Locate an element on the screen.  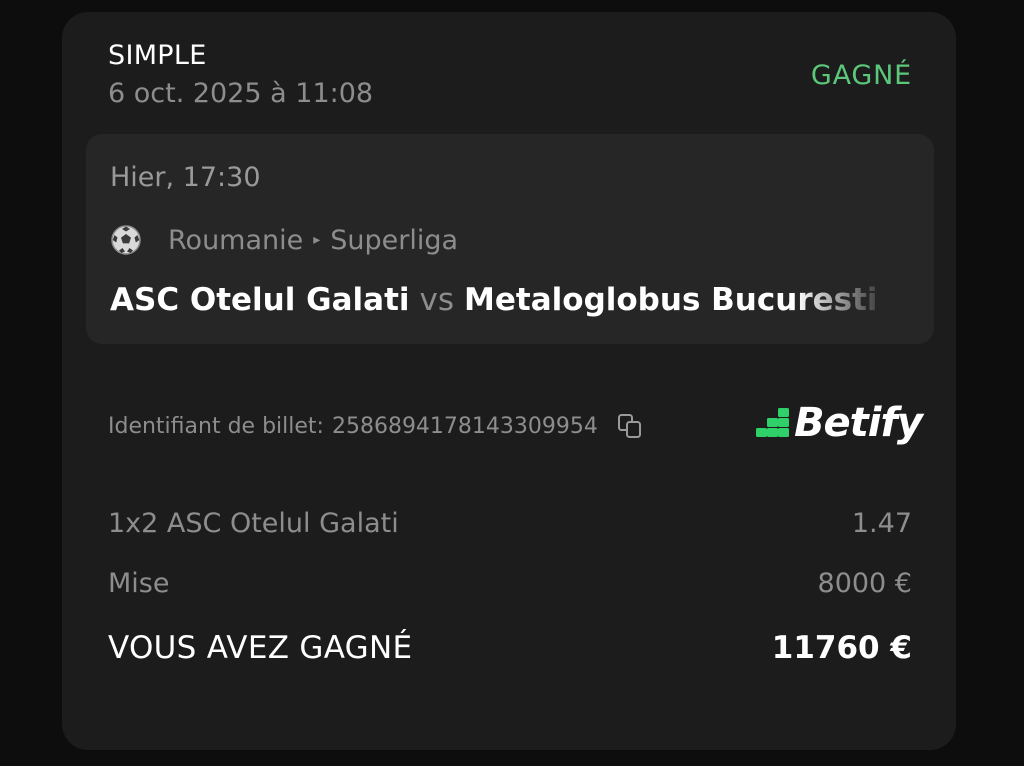
stake-value: 8000 € is located at coordinates (864, 583).